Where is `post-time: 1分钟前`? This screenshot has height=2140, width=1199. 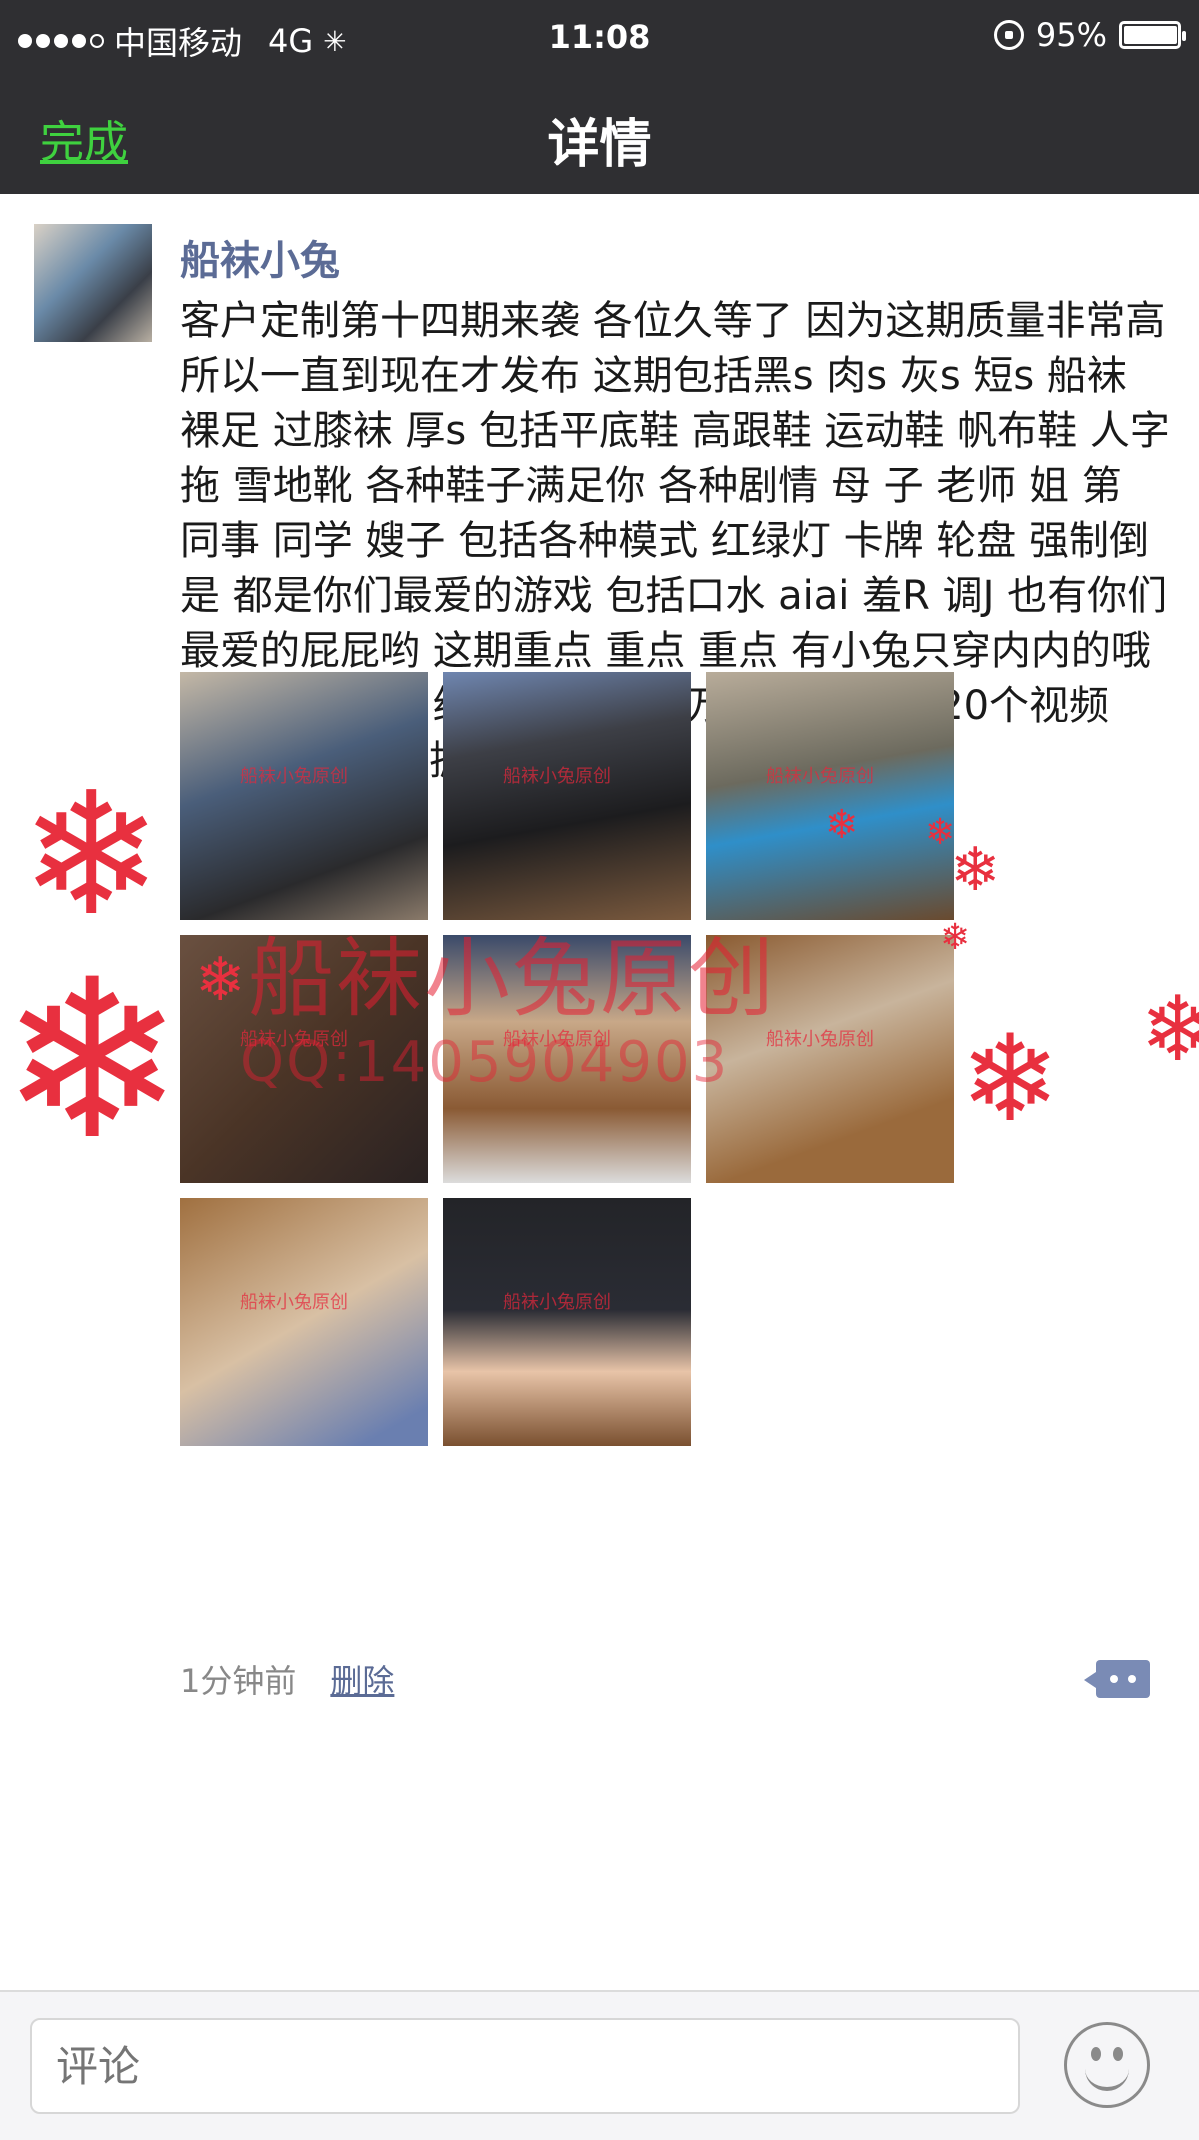 post-time: 1分钟前 is located at coordinates (238, 1681).